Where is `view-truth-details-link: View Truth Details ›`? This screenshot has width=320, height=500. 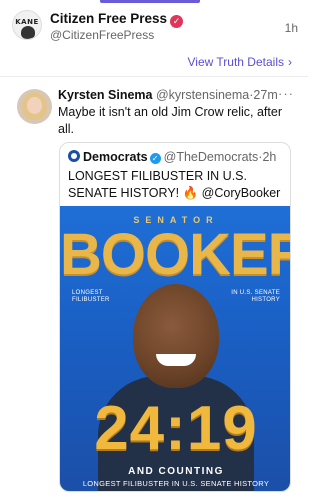 view-truth-details-link: View Truth Details › is located at coordinates (240, 62).